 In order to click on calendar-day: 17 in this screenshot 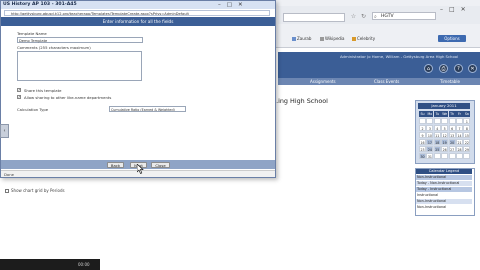, I will do `click(430, 142)`.